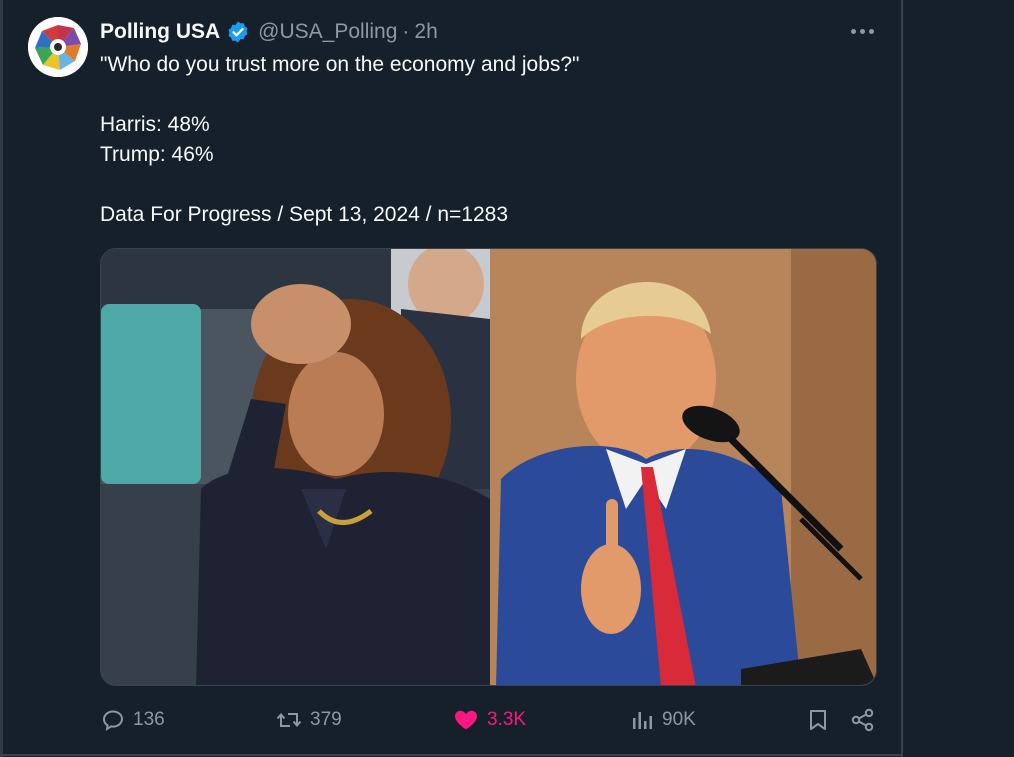  Describe the element at coordinates (1, 378) in the screenshot. I see `left-border` at that location.